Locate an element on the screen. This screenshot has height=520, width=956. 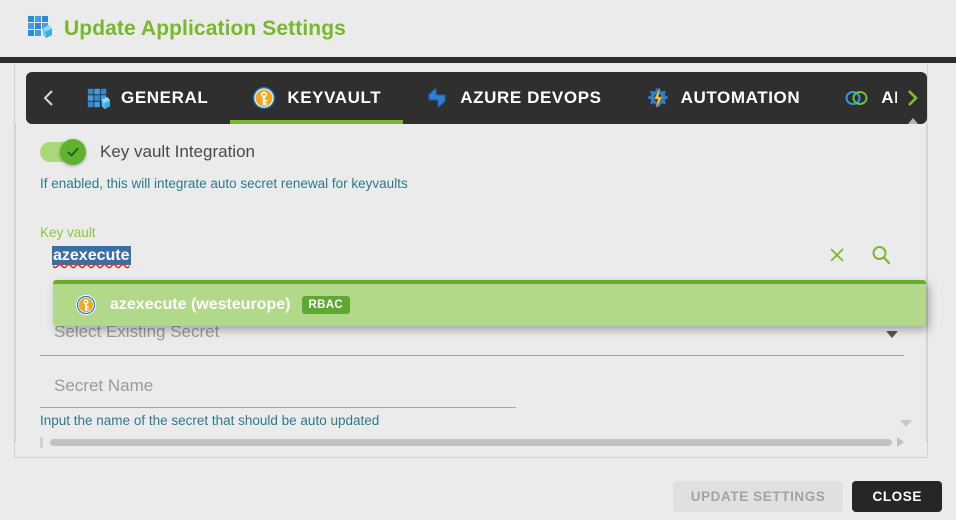
select-existing-secret-dropdown: Select Existing Secret is located at coordinates (472, 339).